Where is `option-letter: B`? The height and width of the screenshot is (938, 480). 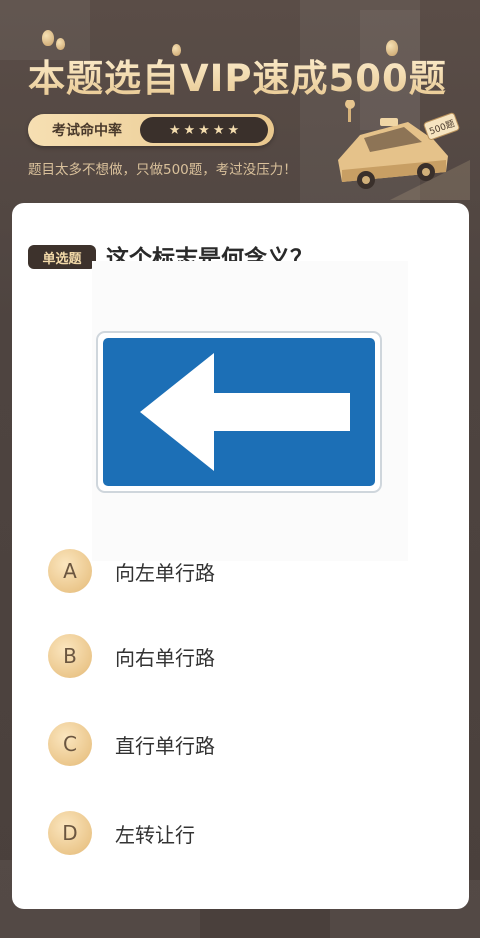
option-letter: B is located at coordinates (70, 656).